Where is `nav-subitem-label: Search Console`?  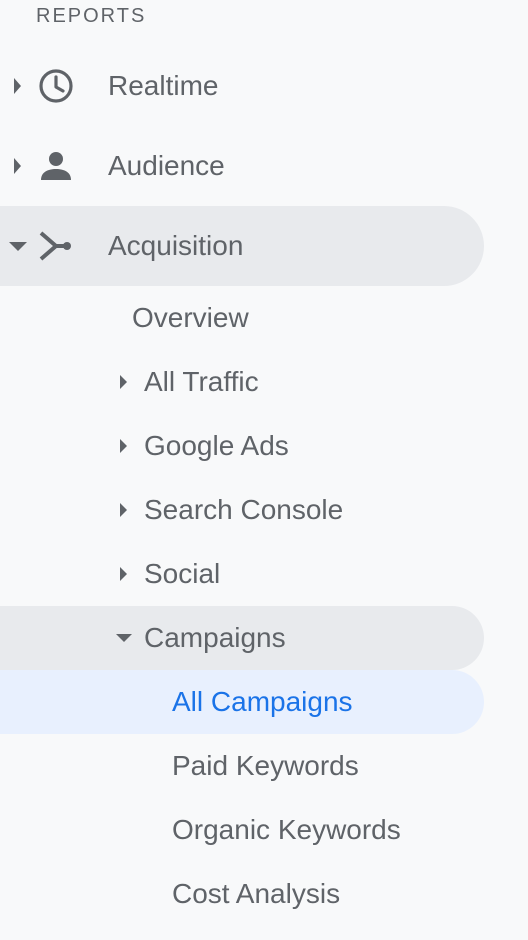
nav-subitem-label: Search Console is located at coordinates (244, 509).